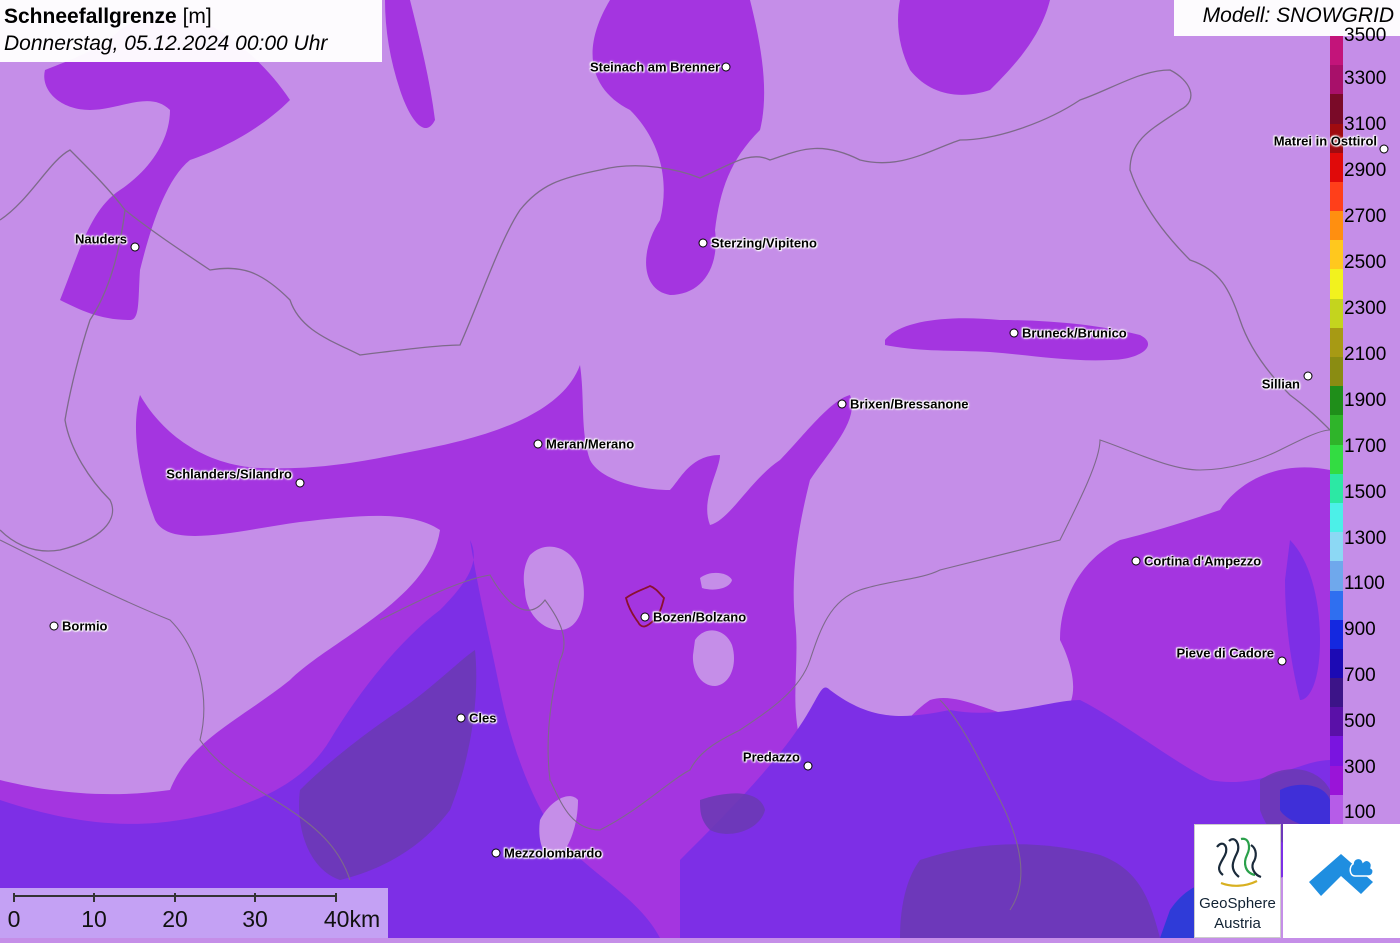  What do you see at coordinates (1360, 767) in the screenshot?
I see `legend-label: 300` at bounding box center [1360, 767].